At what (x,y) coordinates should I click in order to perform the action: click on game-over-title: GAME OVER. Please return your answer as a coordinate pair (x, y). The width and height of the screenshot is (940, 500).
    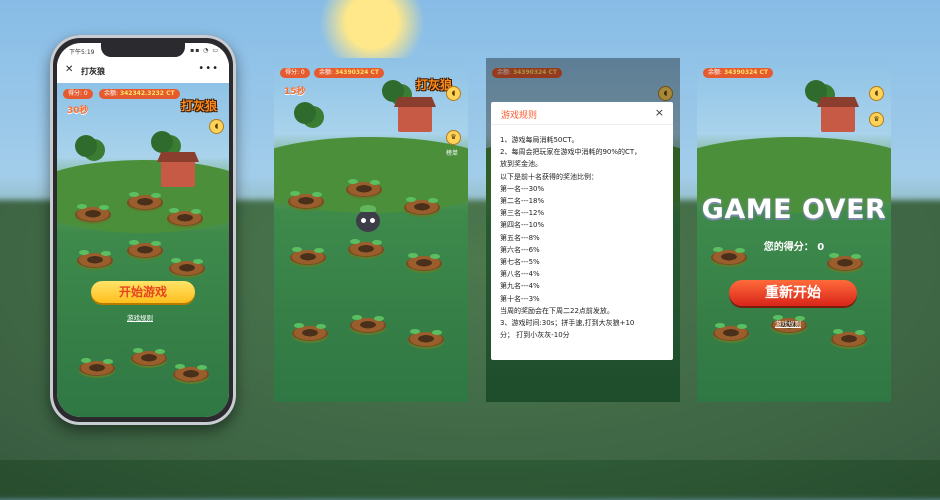
    Looking at the image, I should click on (794, 209).